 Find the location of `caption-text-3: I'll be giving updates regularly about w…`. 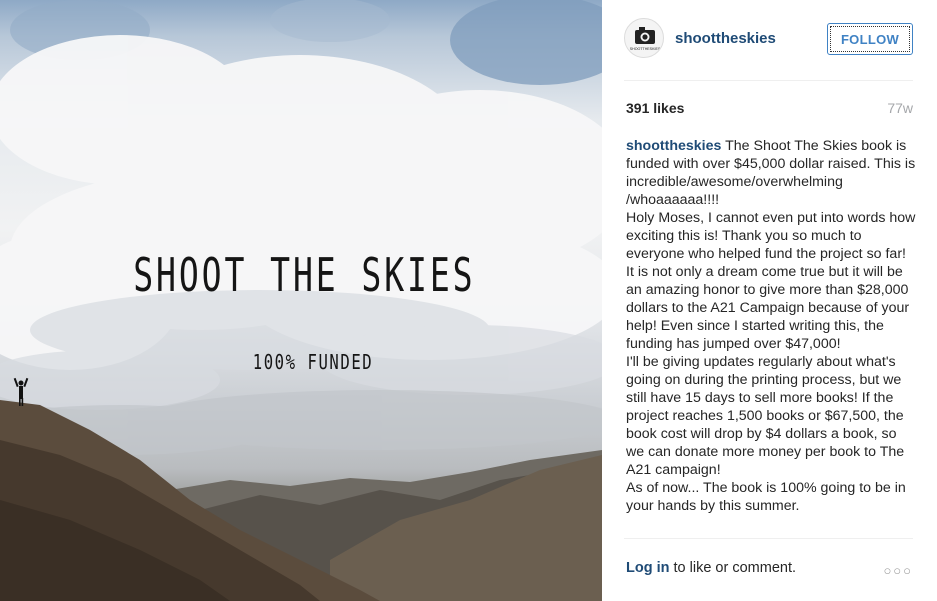

caption-text-3: I'll be giving updates regularly about w… is located at coordinates (765, 416).